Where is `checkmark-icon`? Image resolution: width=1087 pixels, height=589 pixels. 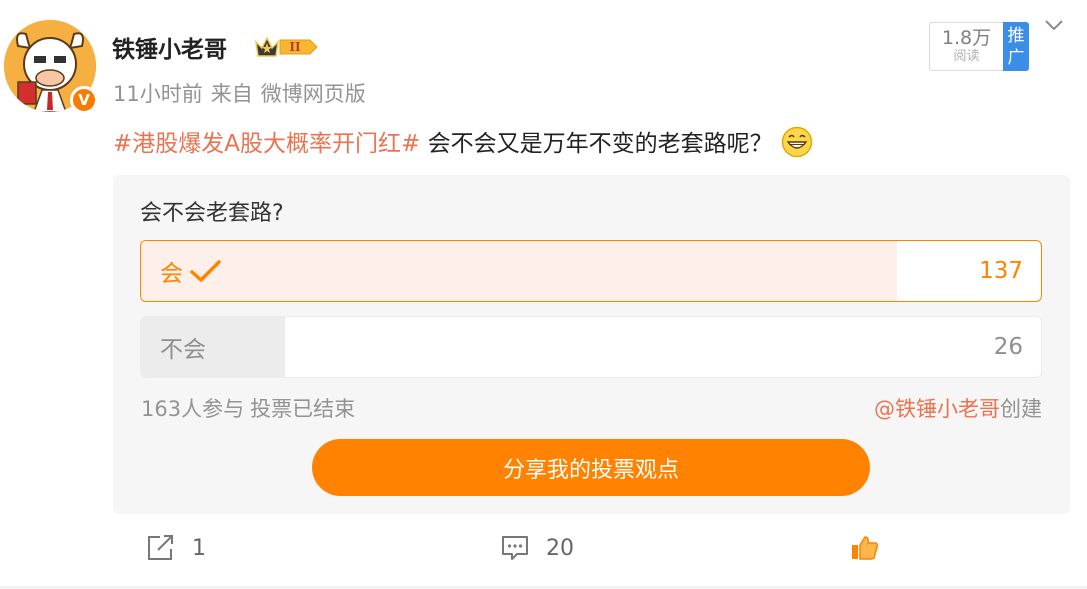
checkmark-icon is located at coordinates (205, 271).